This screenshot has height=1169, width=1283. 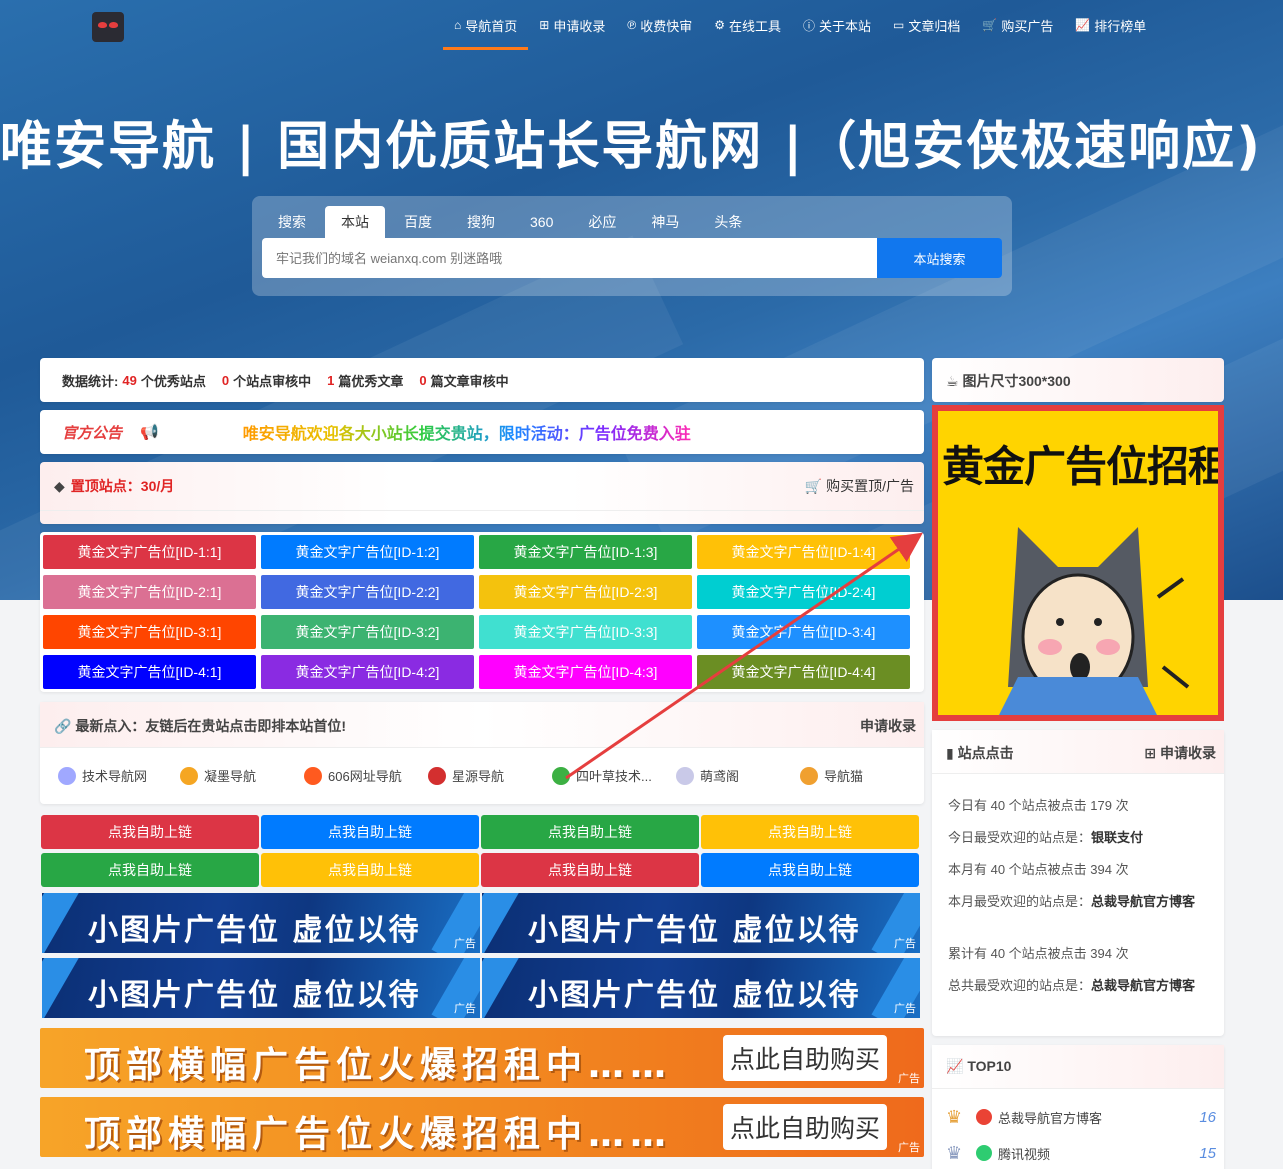 I want to click on apply-link: ⊞ 申请收录, so click(x=1180, y=753).